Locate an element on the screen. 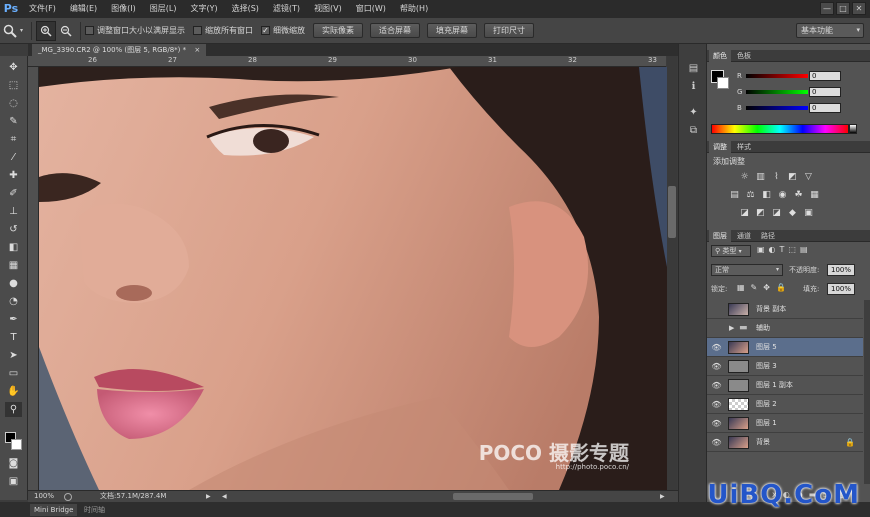 This screenshot has width=870, height=517. green-slider: G 0 is located at coordinates (802, 92).